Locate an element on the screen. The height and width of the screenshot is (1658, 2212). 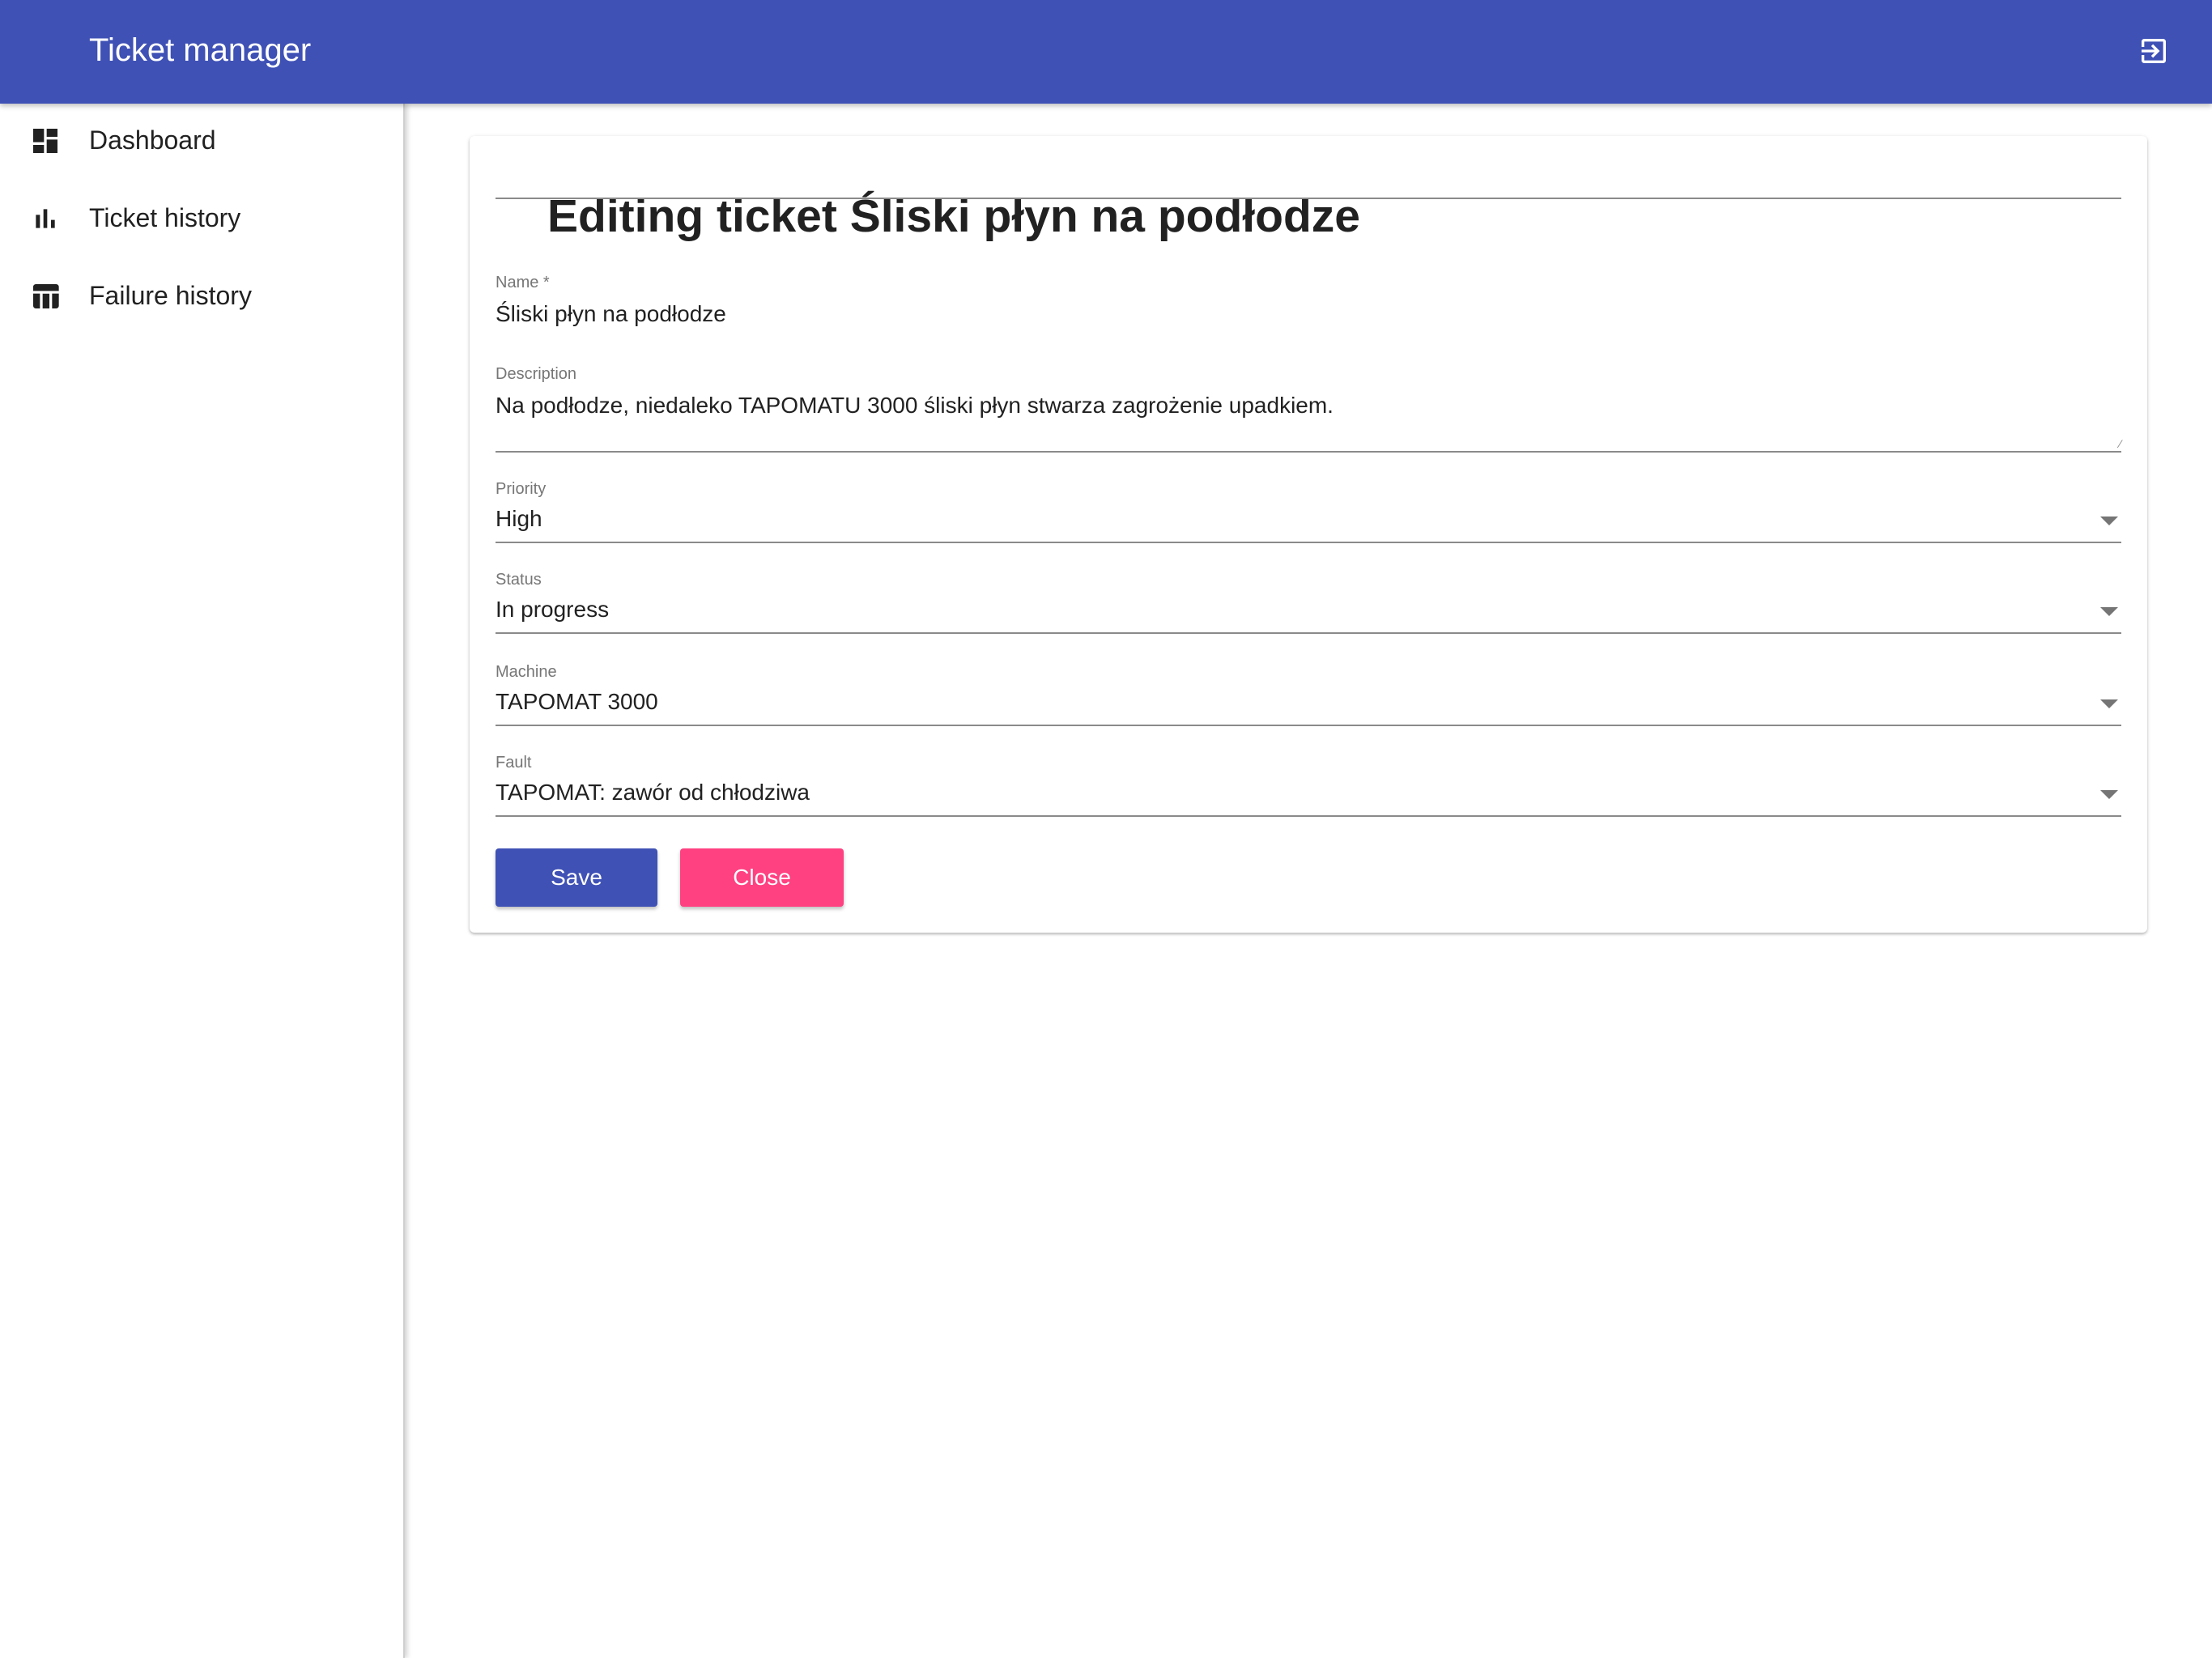
bar-chart-icon is located at coordinates (46, 218).